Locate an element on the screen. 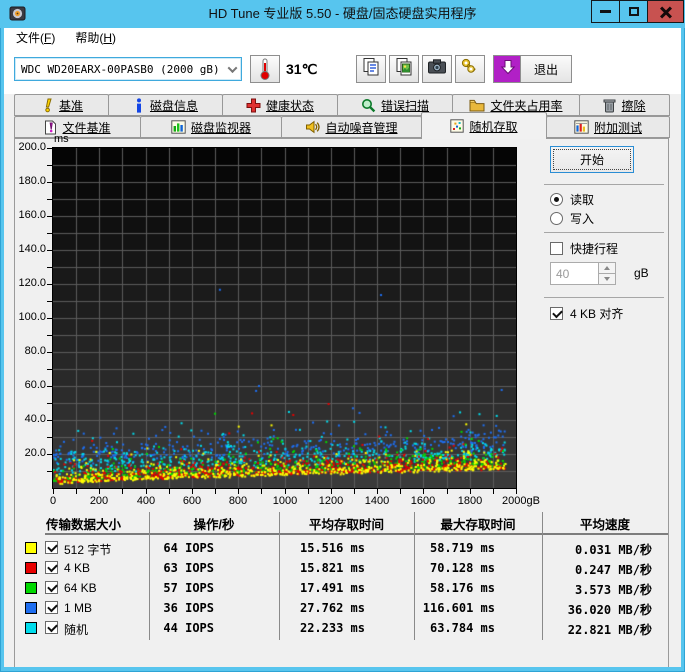 This screenshot has width=685, height=672. error-scan-icon is located at coordinates (368, 105).